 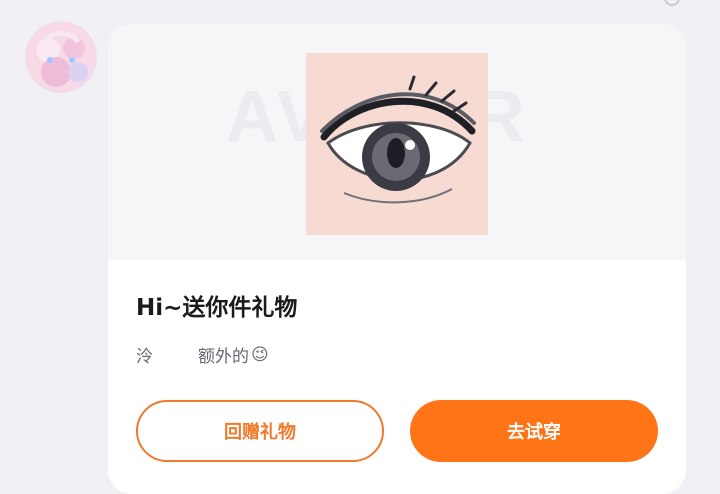 I want to click on sender-name: 泠, so click(x=144, y=357).